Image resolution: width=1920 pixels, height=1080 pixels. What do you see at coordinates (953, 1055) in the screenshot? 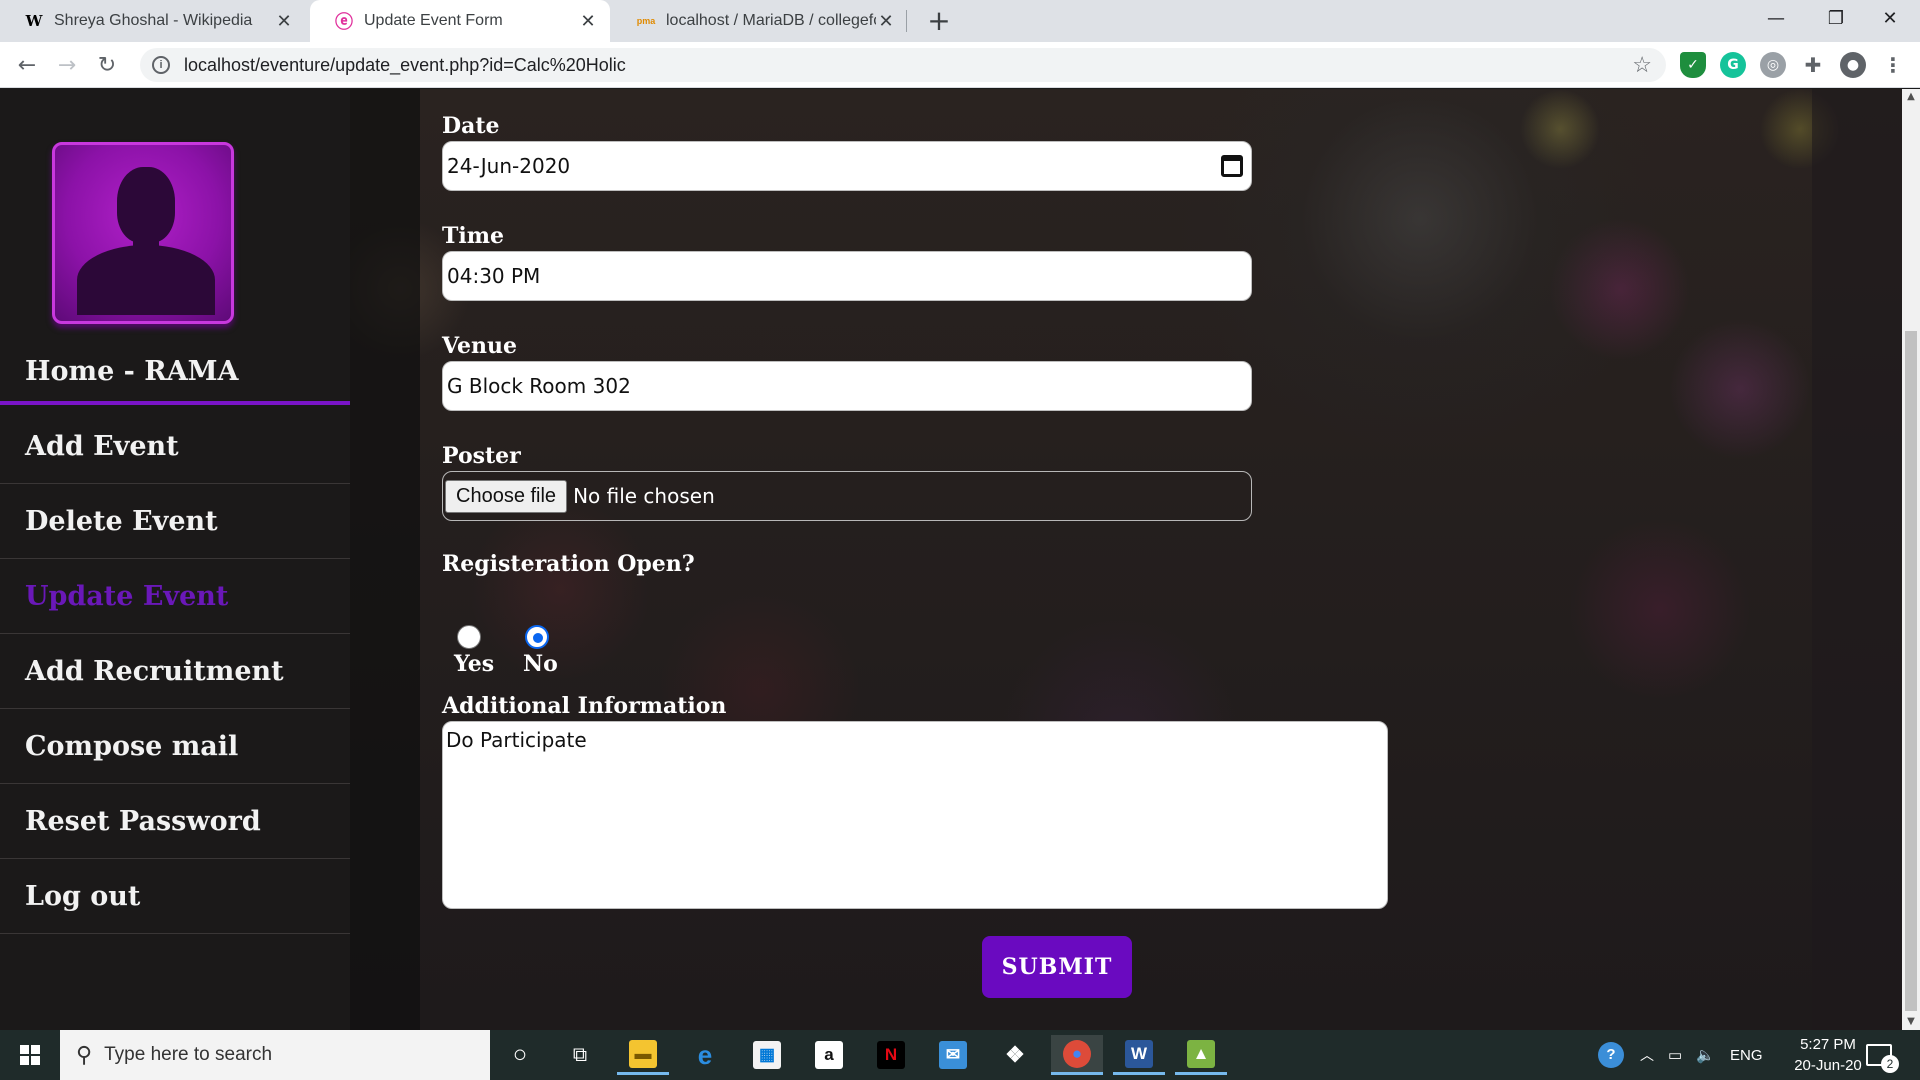
I see `mail-icon: ✉` at bounding box center [953, 1055].